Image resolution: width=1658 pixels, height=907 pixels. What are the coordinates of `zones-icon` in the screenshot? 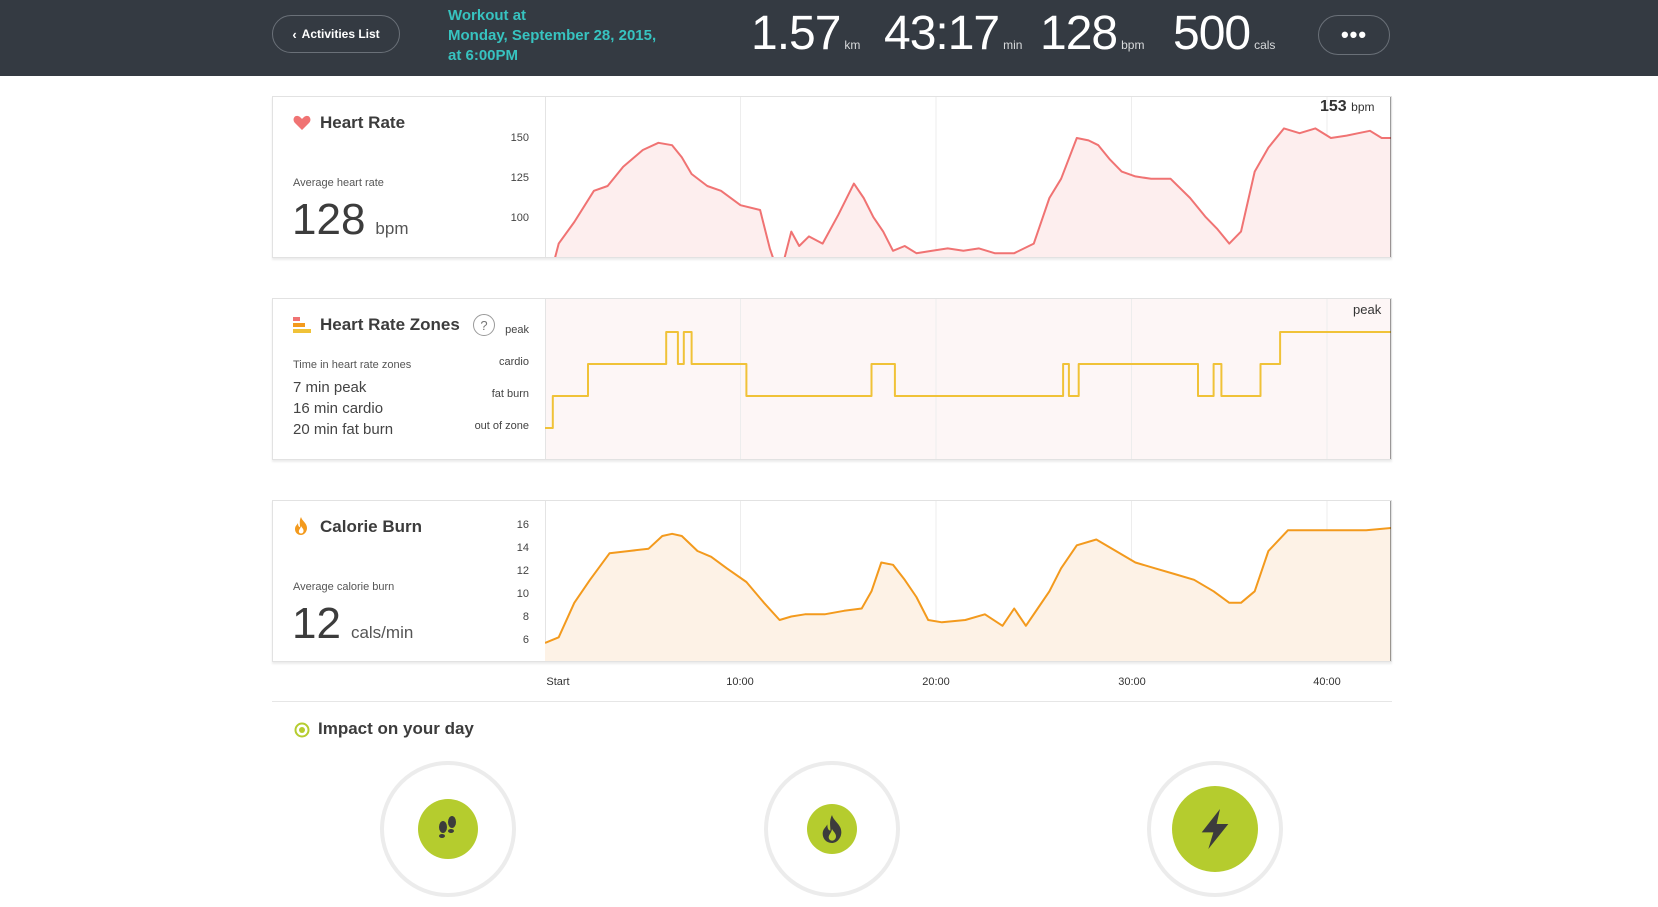 It's located at (302, 325).